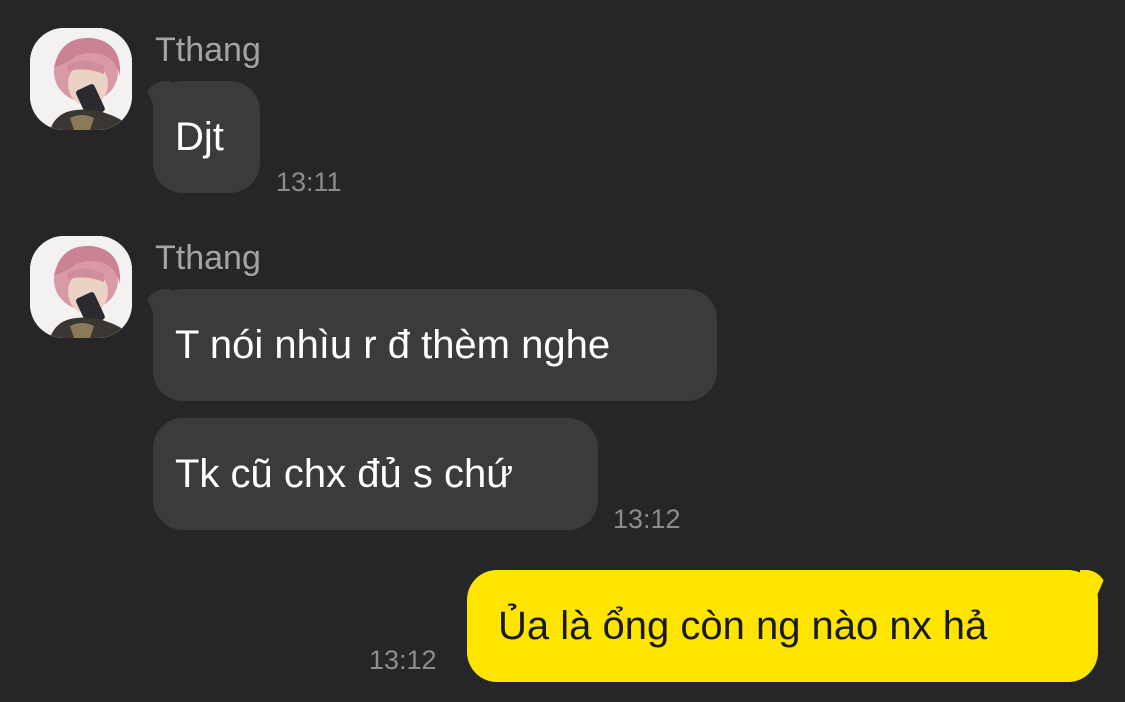  What do you see at coordinates (309, 182) in the screenshot?
I see `message-timestamp: 13:11` at bounding box center [309, 182].